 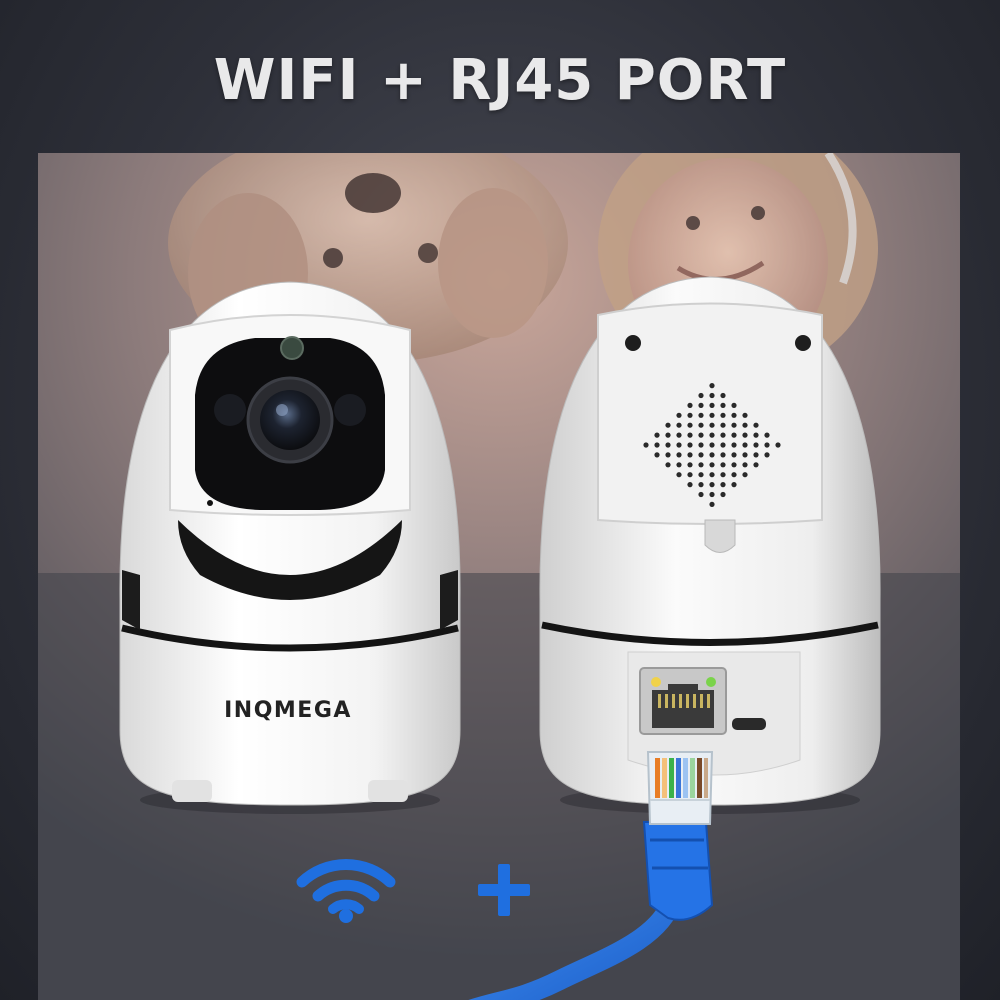 I want to click on camera-lens-icon, so click(x=290, y=420).